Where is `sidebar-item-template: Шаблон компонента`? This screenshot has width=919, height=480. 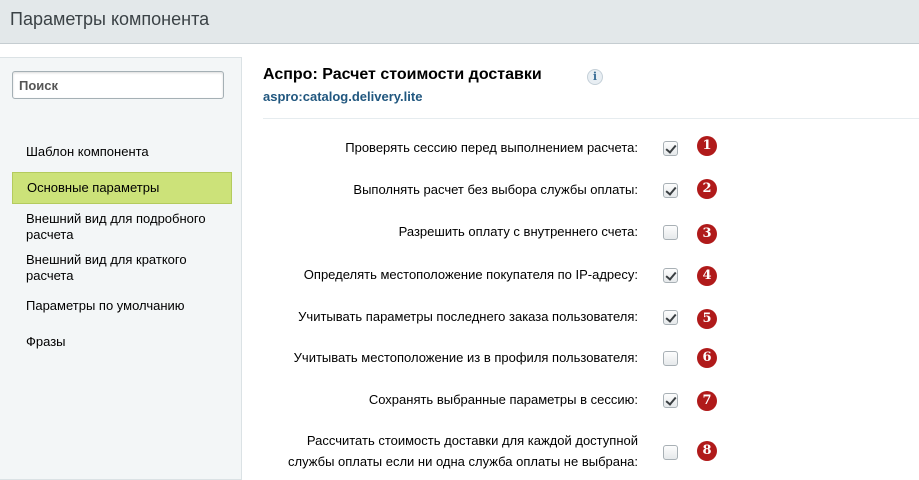 sidebar-item-template: Шаблон компонента is located at coordinates (122, 152).